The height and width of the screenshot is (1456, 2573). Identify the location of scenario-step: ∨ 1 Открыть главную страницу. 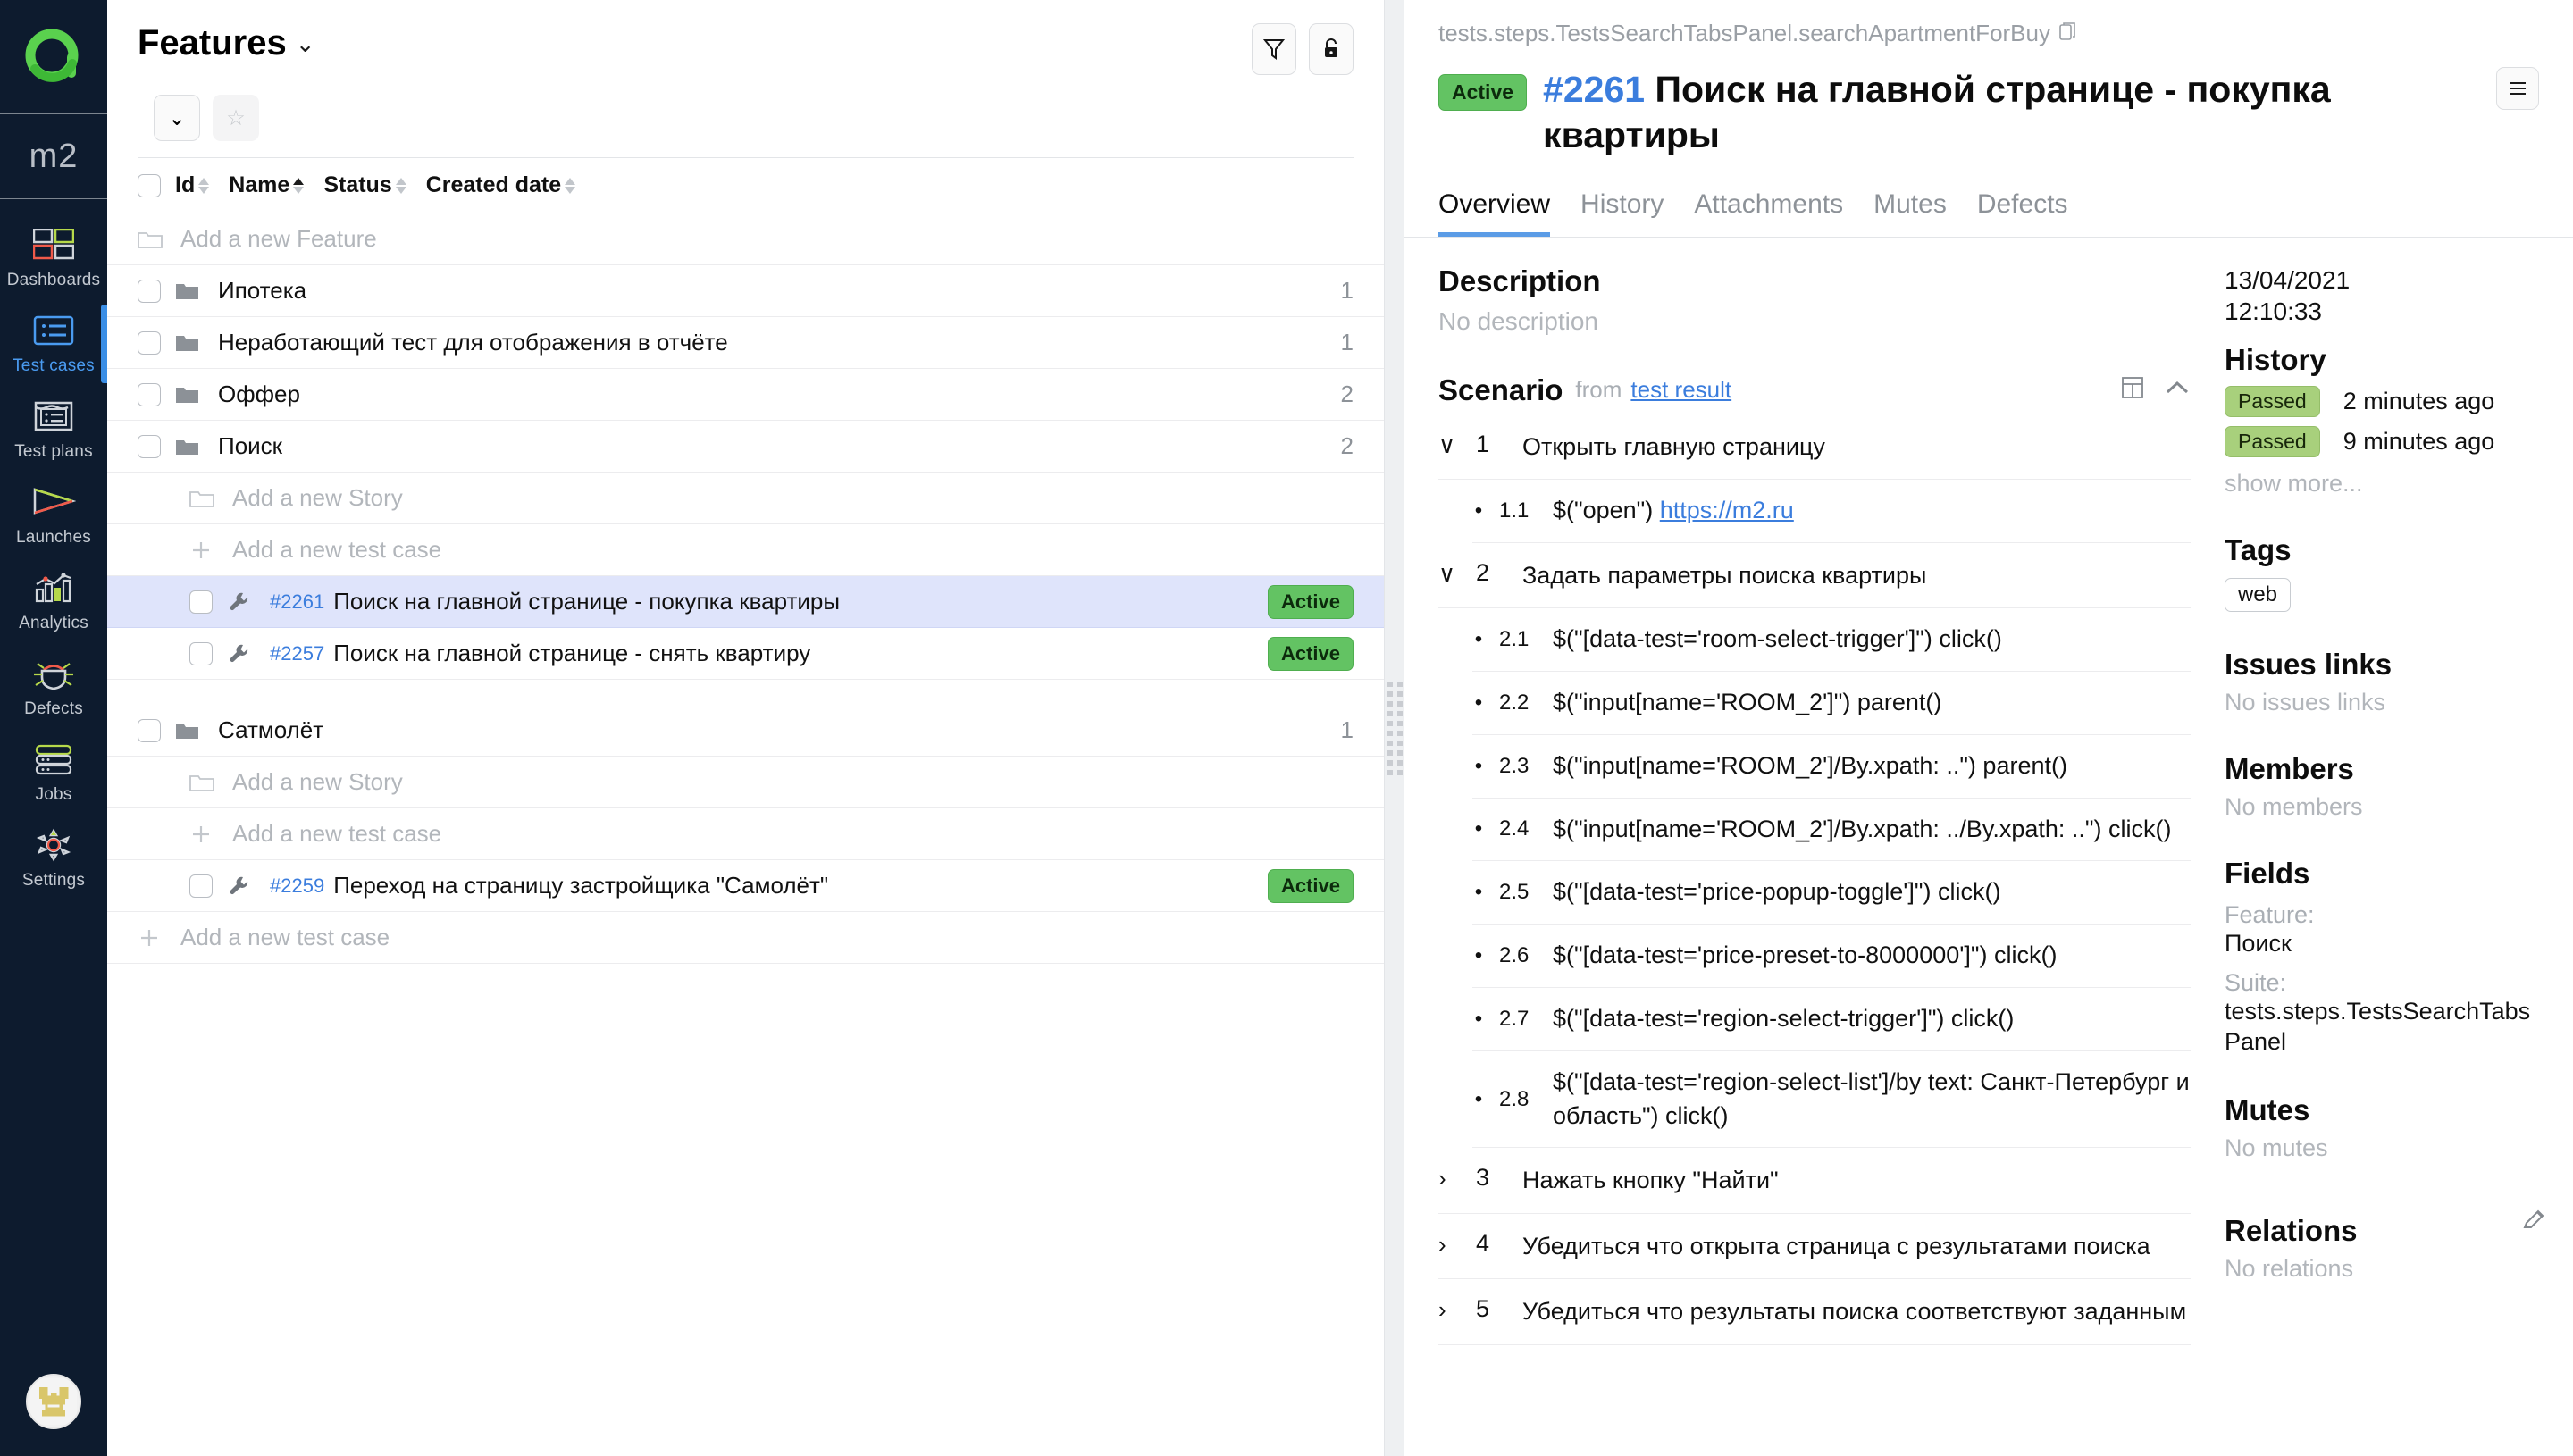
(1814, 447).